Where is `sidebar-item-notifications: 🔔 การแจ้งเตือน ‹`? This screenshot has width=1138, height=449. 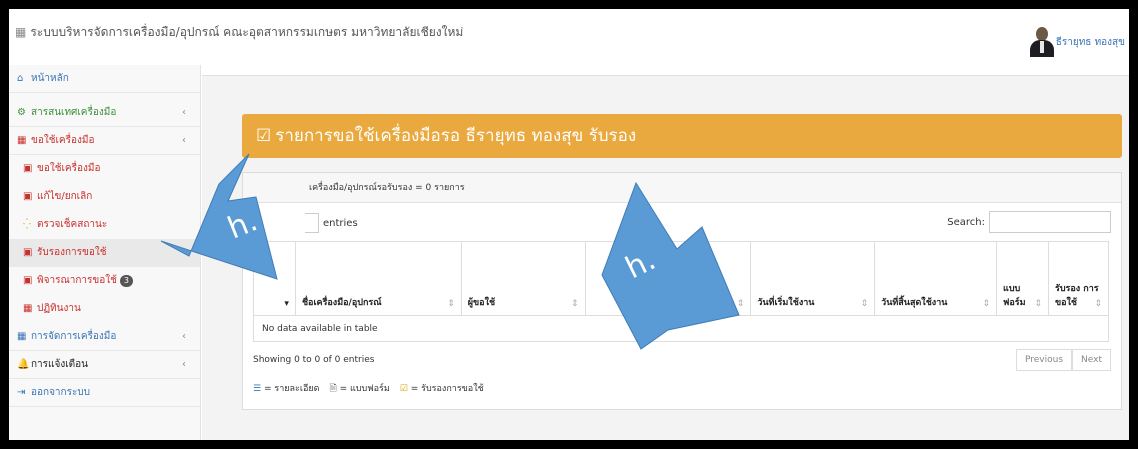 sidebar-item-notifications: 🔔 การแจ้งเตือน ‹ is located at coordinates (104, 365).